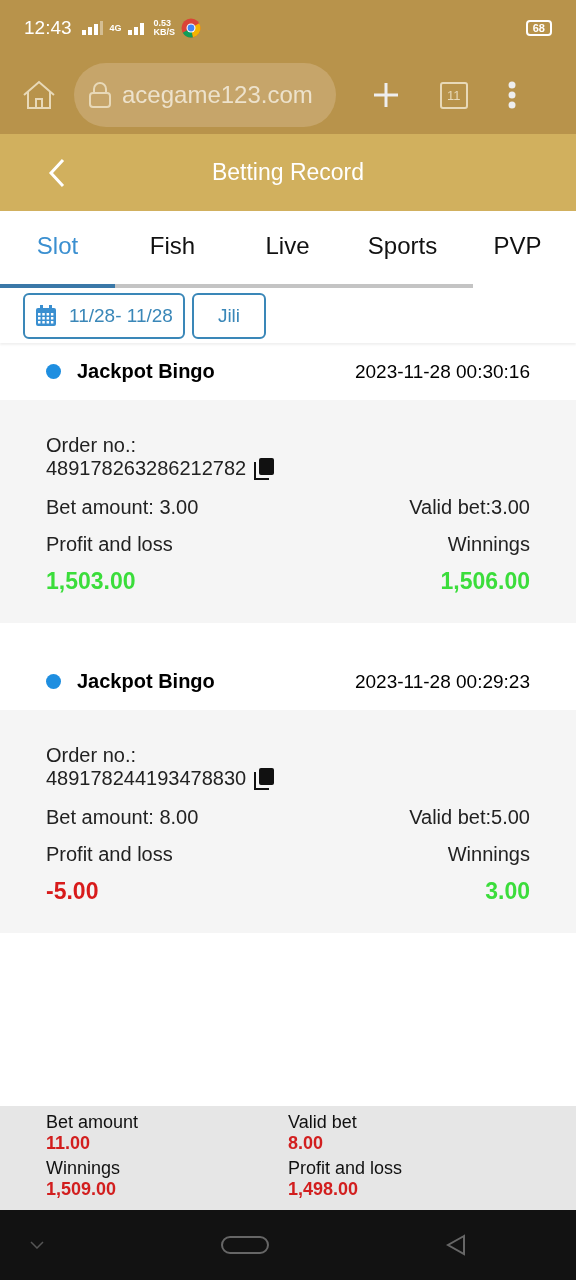  What do you see at coordinates (191, 28) in the screenshot?
I see `browser-logo-icon` at bounding box center [191, 28].